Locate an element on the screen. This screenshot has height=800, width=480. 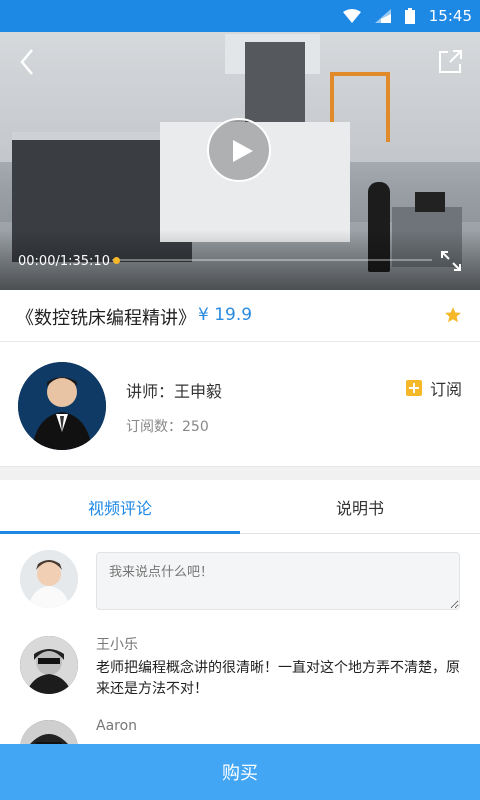
commenter-avatar is located at coordinates (49, 665).